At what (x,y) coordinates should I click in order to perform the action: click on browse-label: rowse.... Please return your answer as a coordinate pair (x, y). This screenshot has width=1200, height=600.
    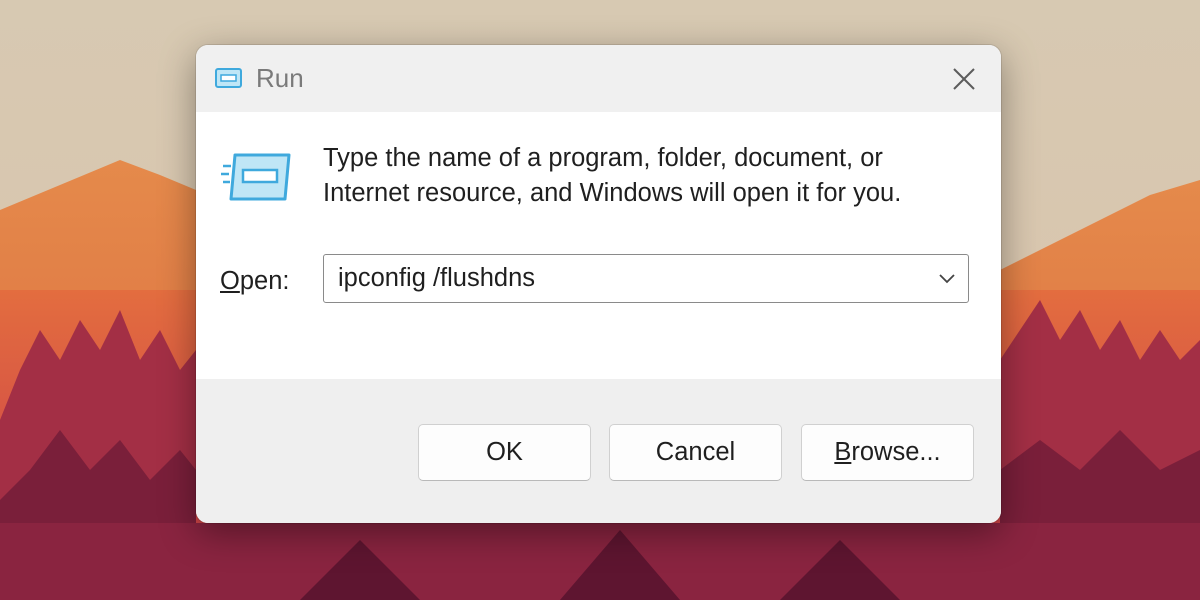
    Looking at the image, I should click on (896, 452).